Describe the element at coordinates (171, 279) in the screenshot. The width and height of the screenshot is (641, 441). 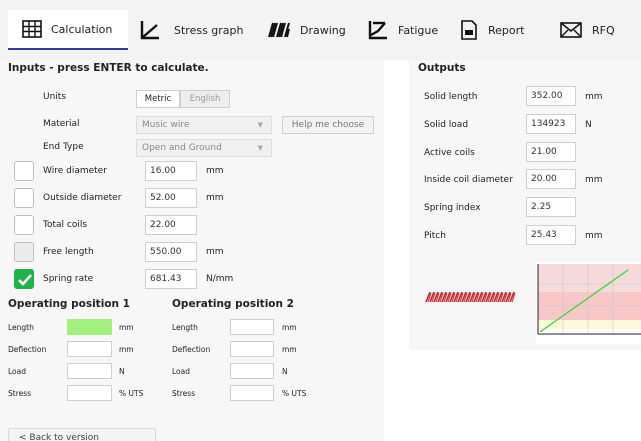
I see `spring-rate-field: 681.43` at that location.